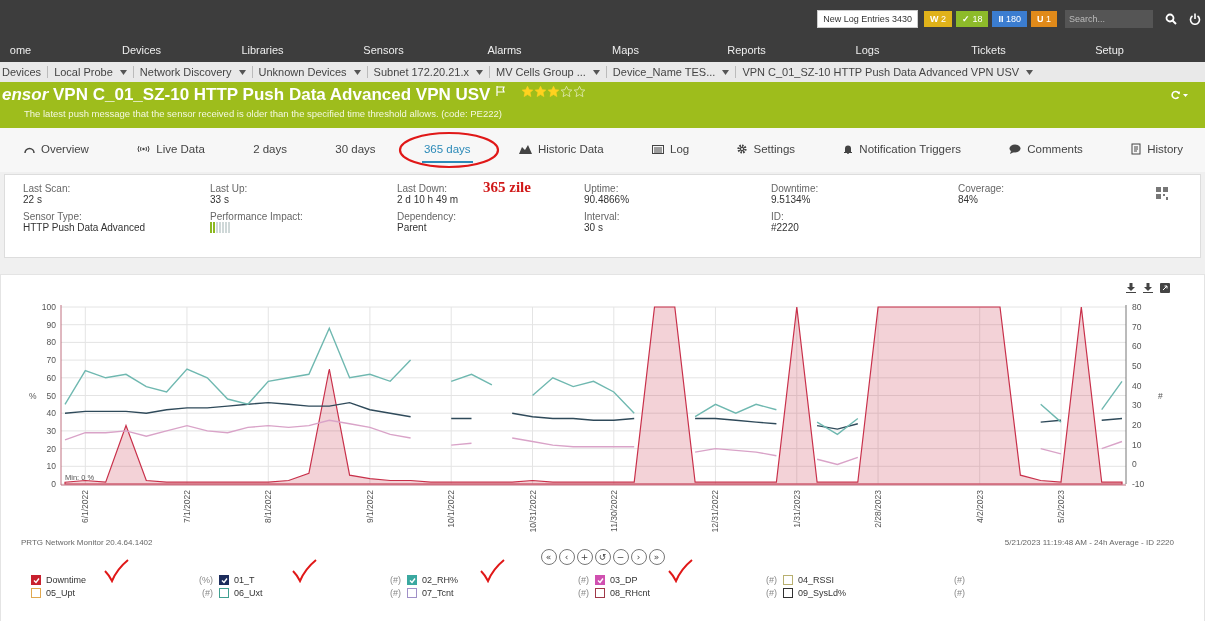 The height and width of the screenshot is (621, 1205). Describe the element at coordinates (795, 188) in the screenshot. I see `info-label: Downtime:` at that location.